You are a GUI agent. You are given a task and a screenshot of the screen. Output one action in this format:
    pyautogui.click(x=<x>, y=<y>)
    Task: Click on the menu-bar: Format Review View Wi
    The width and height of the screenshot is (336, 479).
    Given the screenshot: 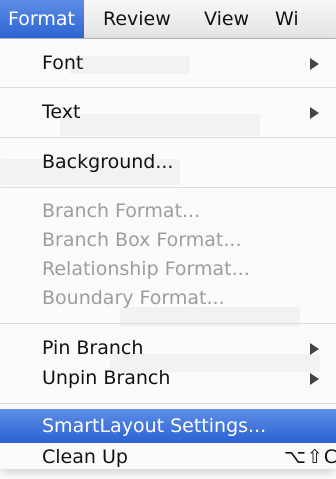 What is the action you would take?
    pyautogui.click(x=168, y=19)
    